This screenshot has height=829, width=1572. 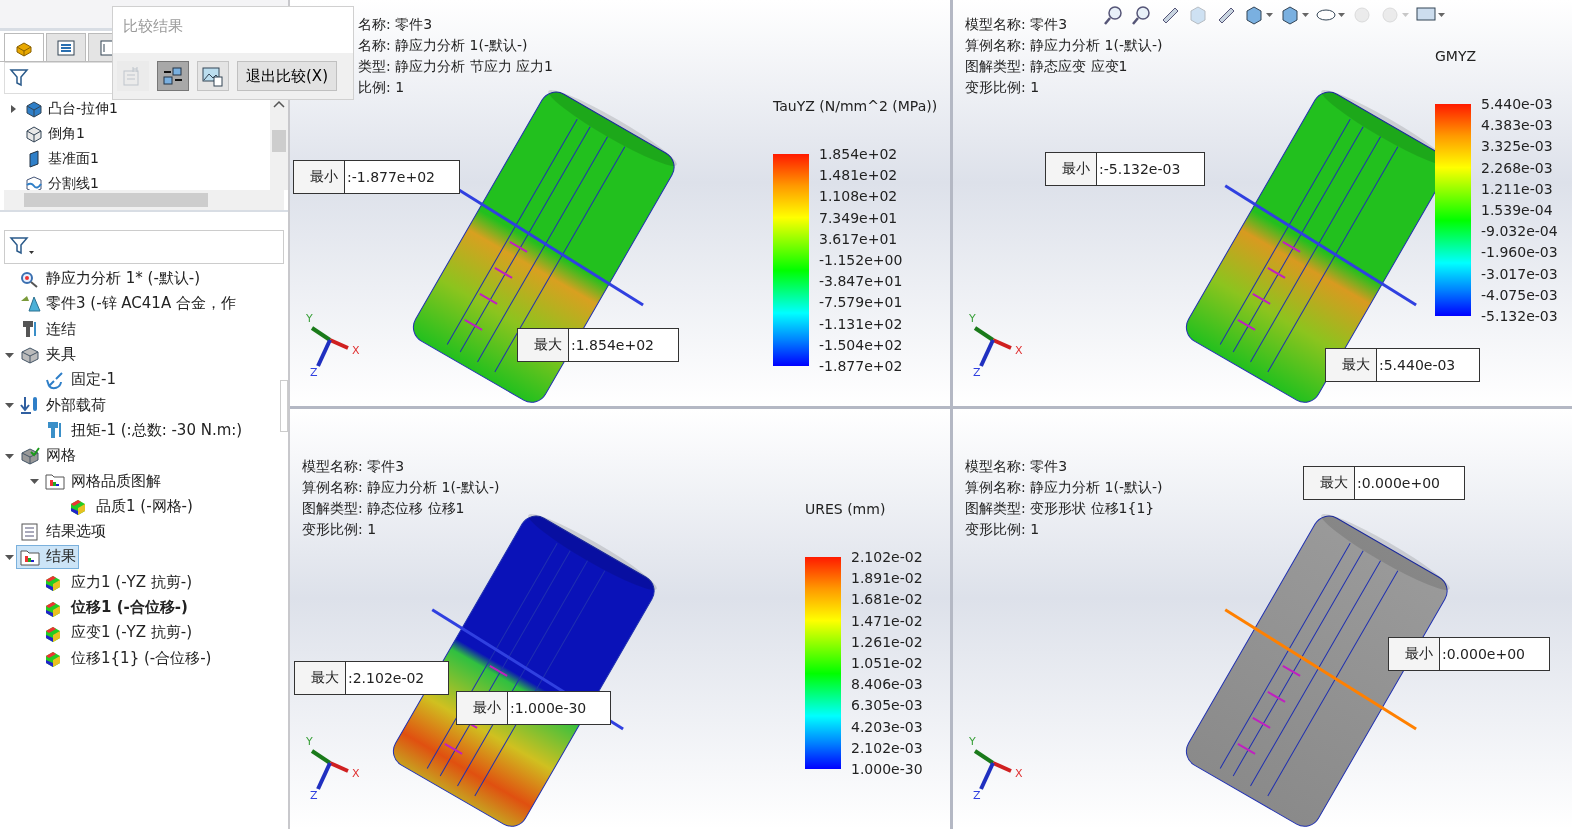 I want to click on exit-compare-button: 退出比较(X), so click(x=287, y=76).